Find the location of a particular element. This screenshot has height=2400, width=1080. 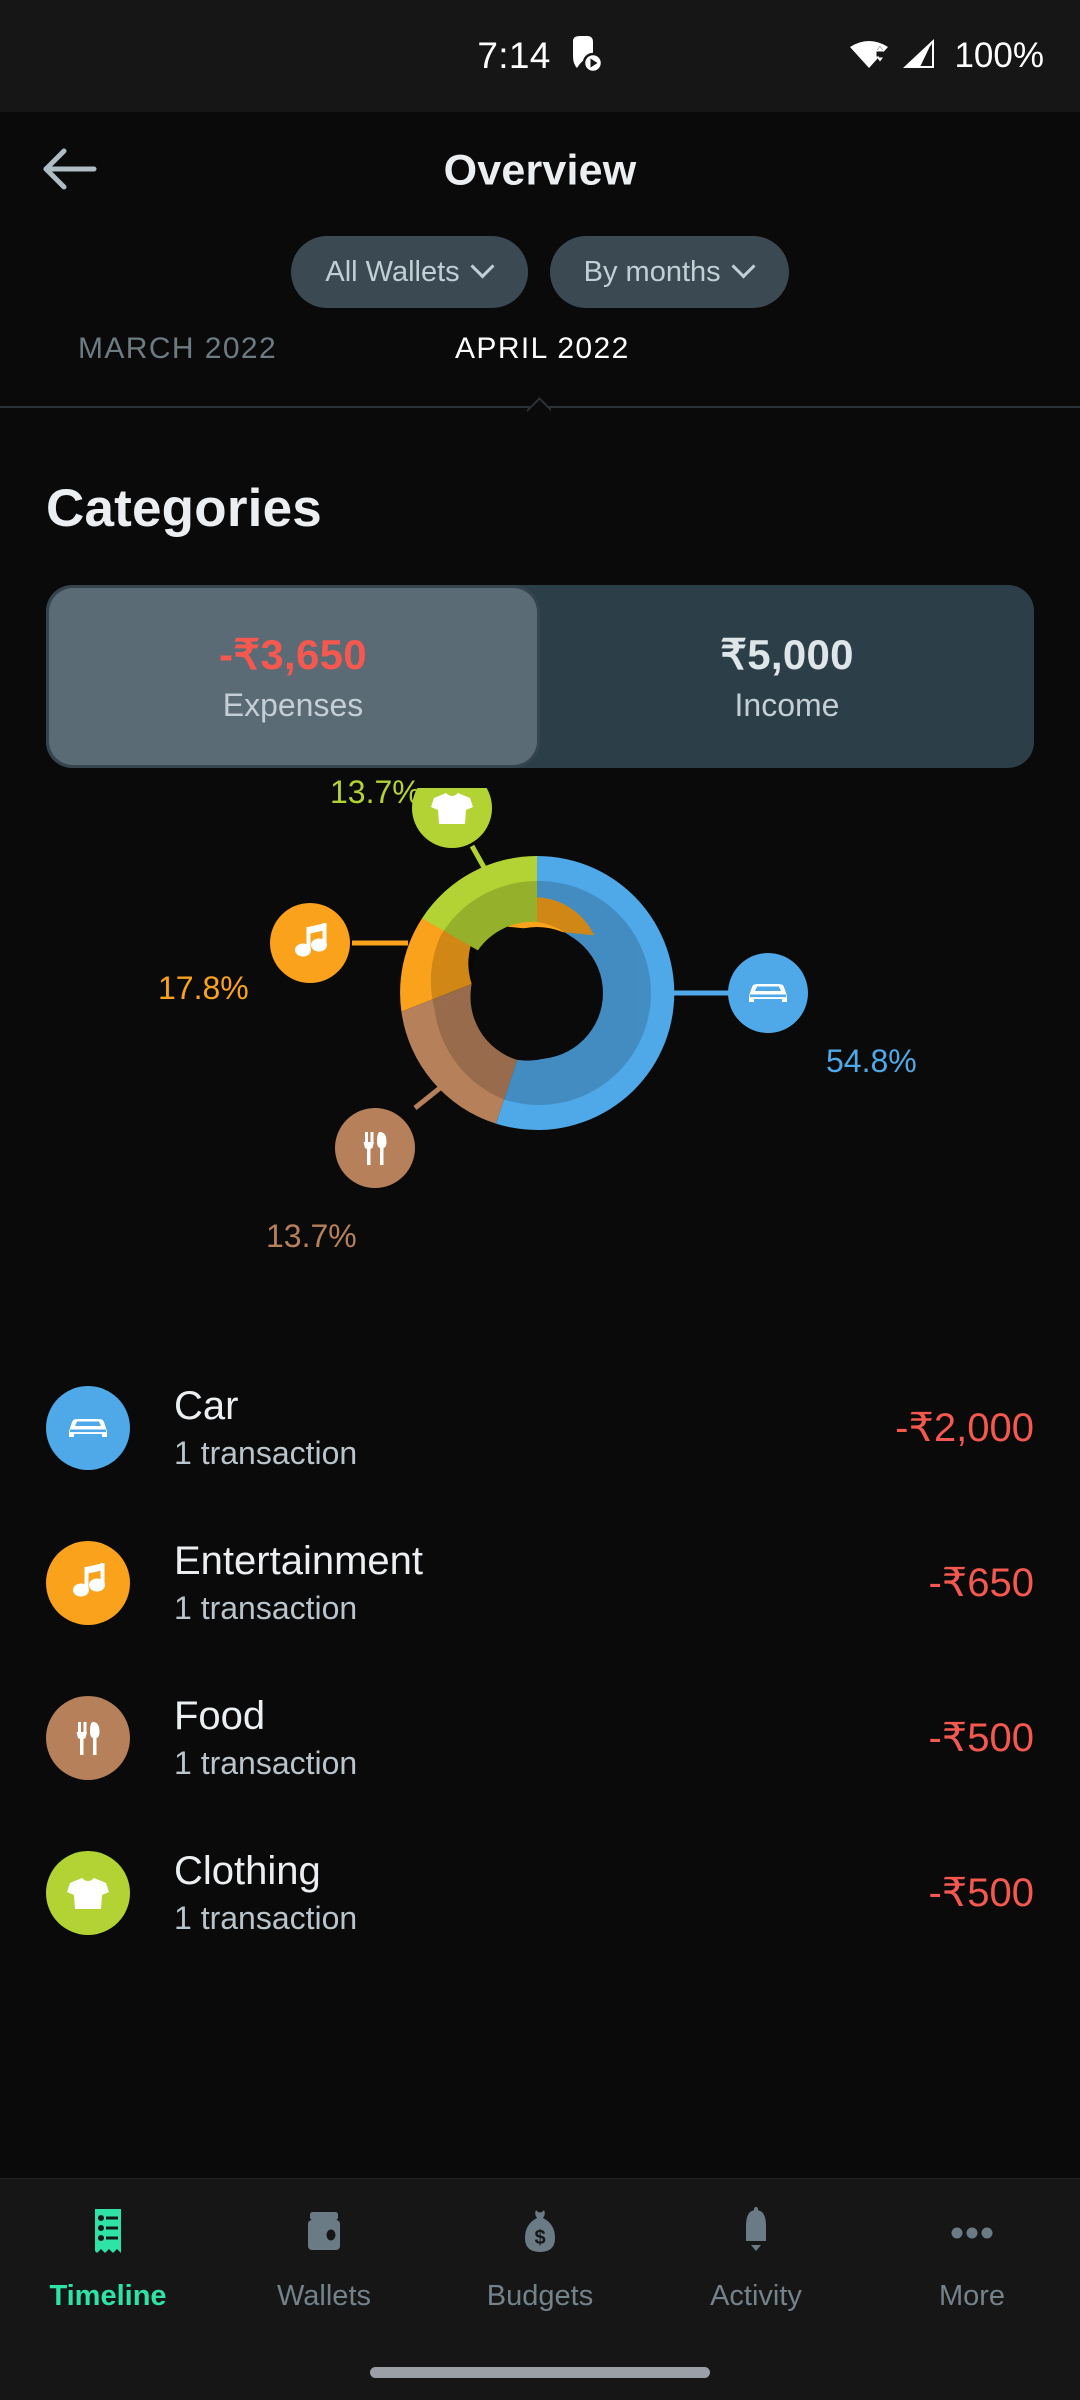

receipt-icon is located at coordinates (108, 2236).